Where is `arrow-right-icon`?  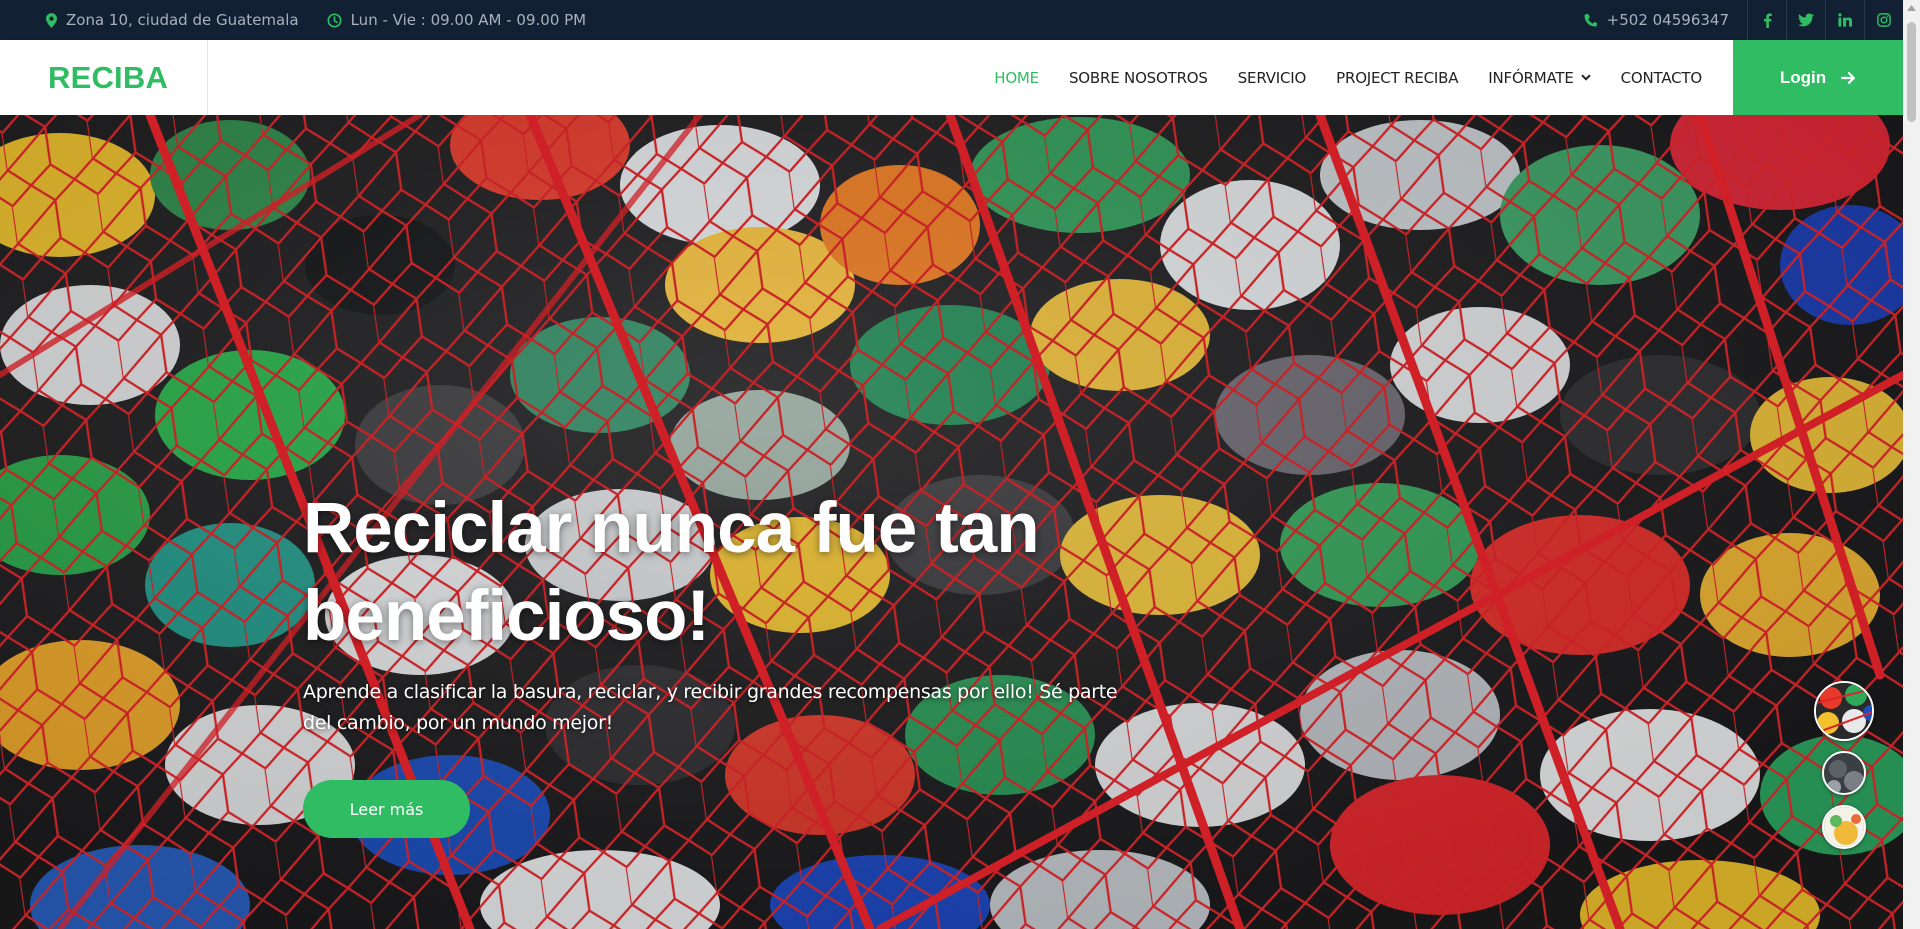 arrow-right-icon is located at coordinates (1848, 77).